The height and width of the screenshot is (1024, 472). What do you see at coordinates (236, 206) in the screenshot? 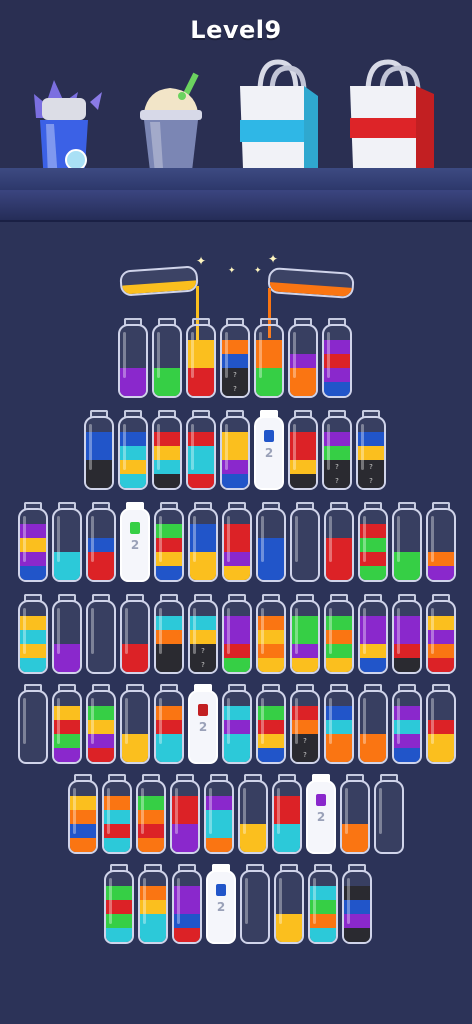
I see `shelf-front` at bounding box center [236, 206].